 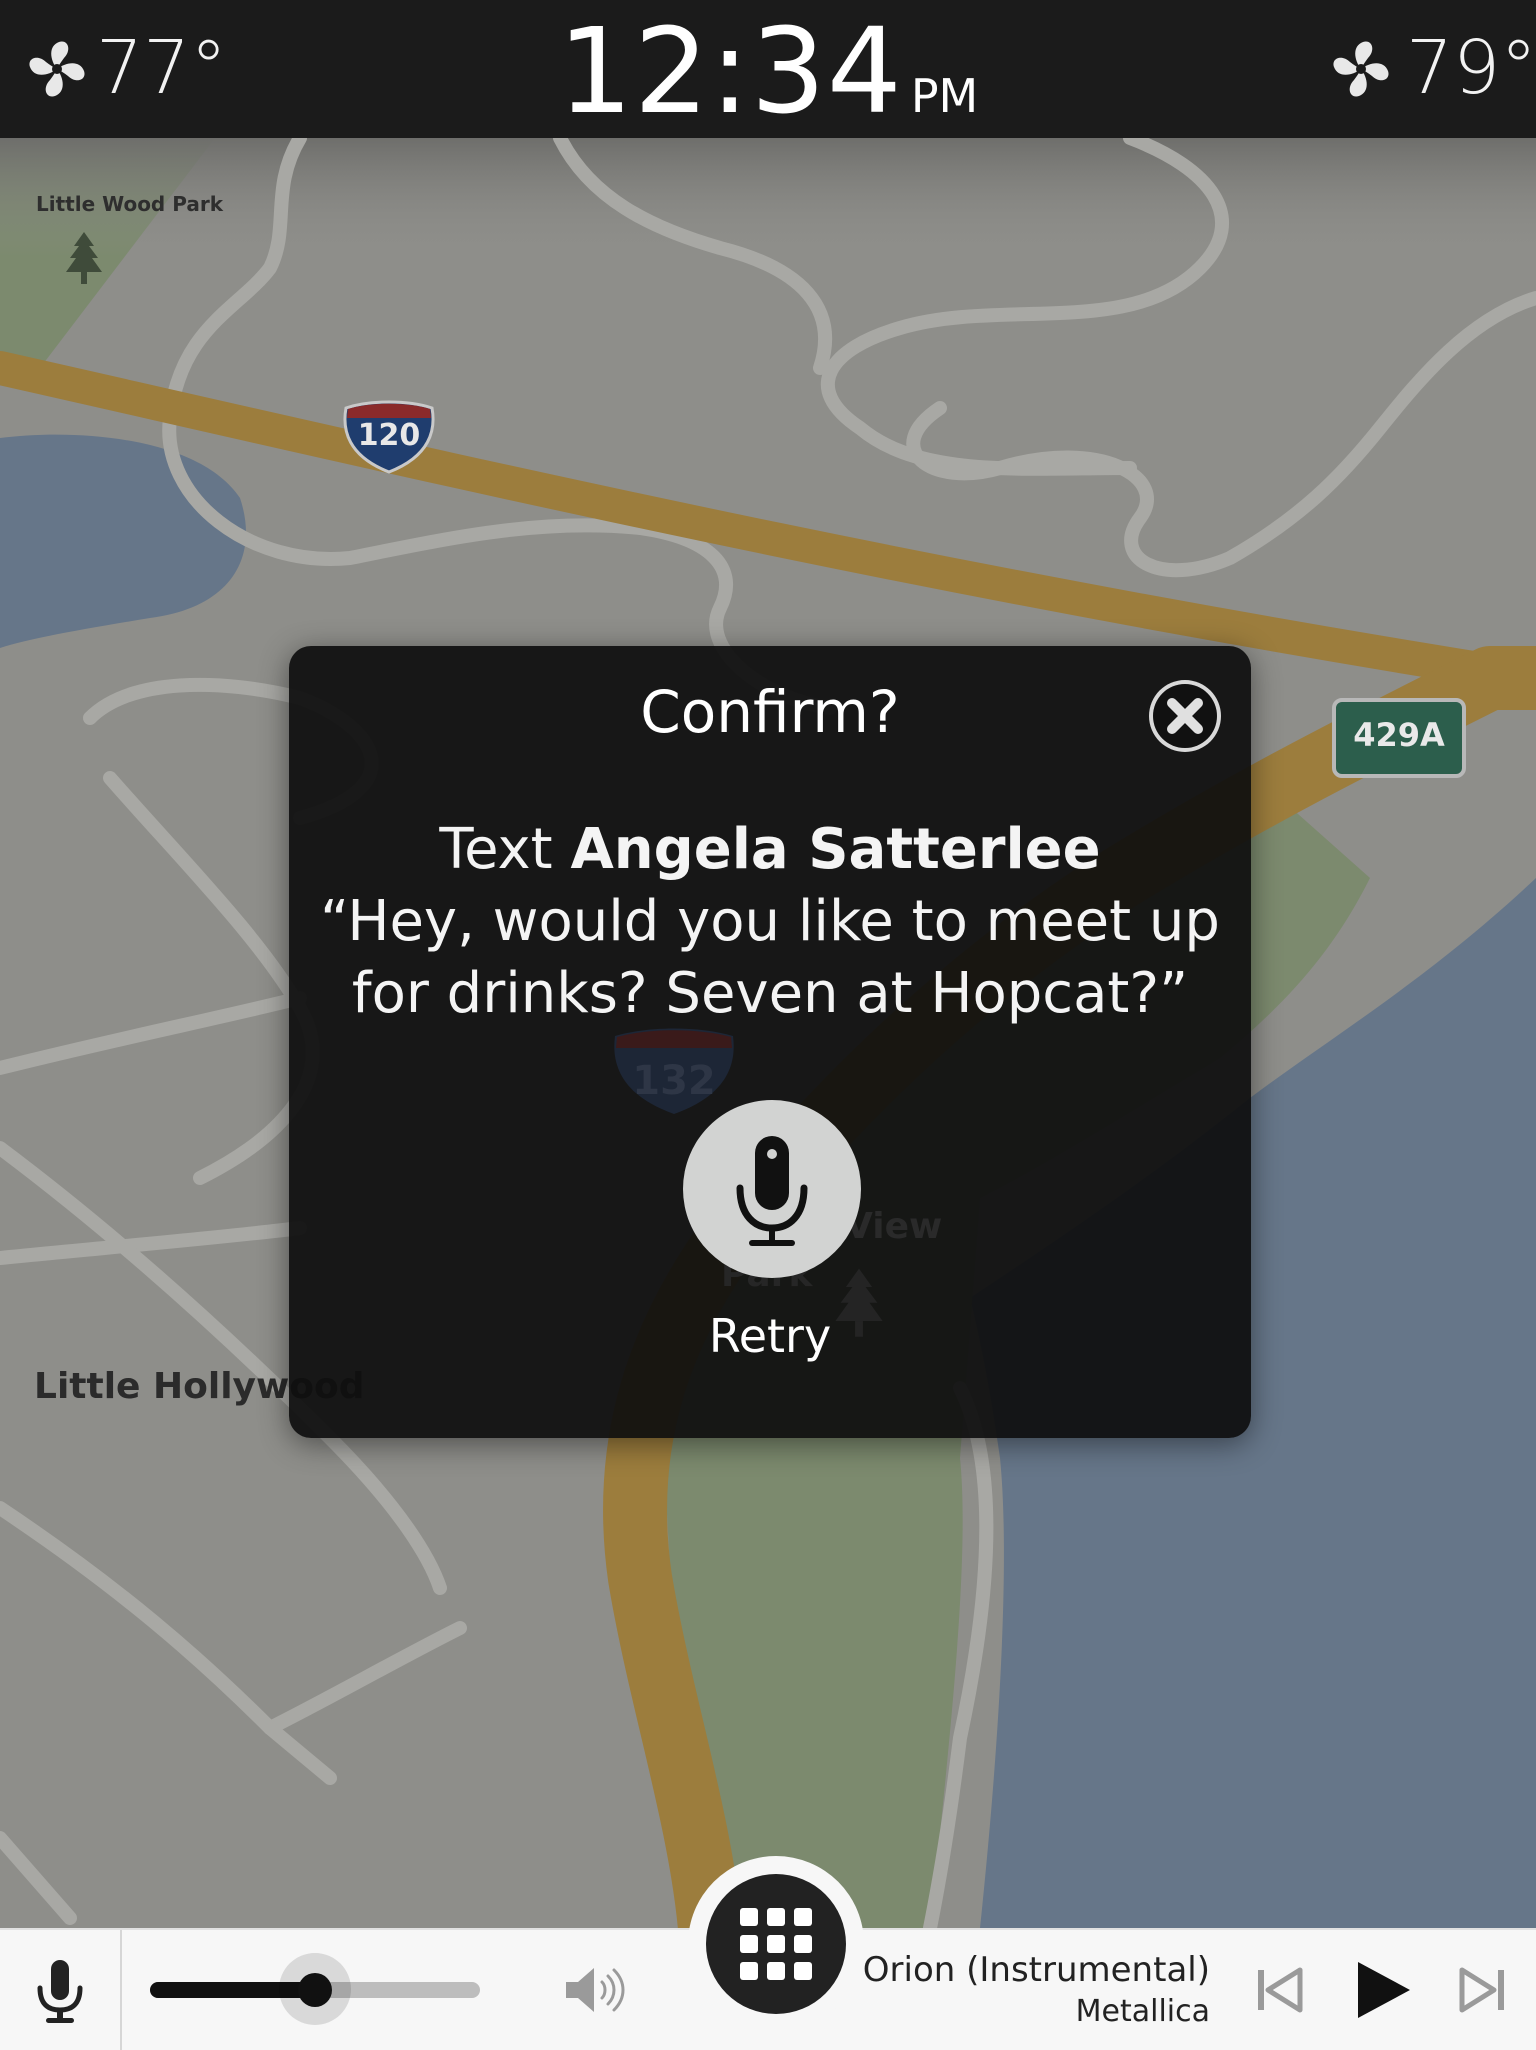 I want to click on play-icon, so click(x=1384, y=1990).